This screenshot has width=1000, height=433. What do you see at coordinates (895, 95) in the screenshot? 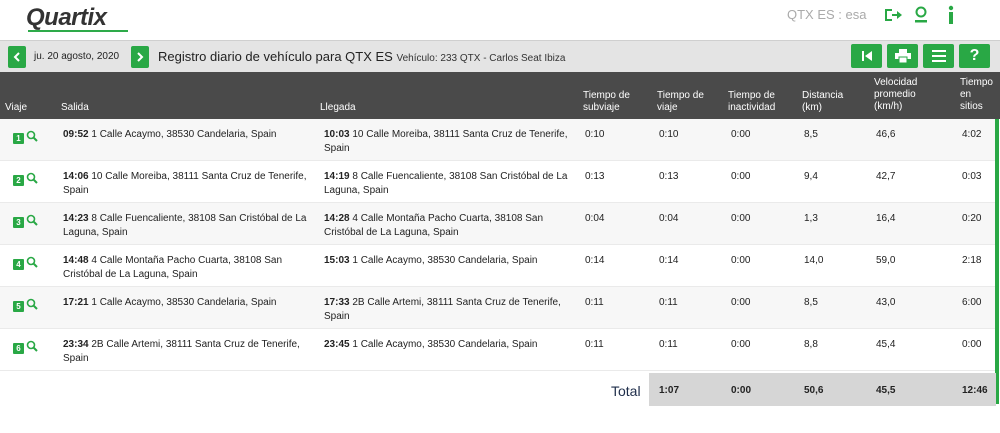
I see `col-velocidad: Velocidad promedio (km/h)` at bounding box center [895, 95].